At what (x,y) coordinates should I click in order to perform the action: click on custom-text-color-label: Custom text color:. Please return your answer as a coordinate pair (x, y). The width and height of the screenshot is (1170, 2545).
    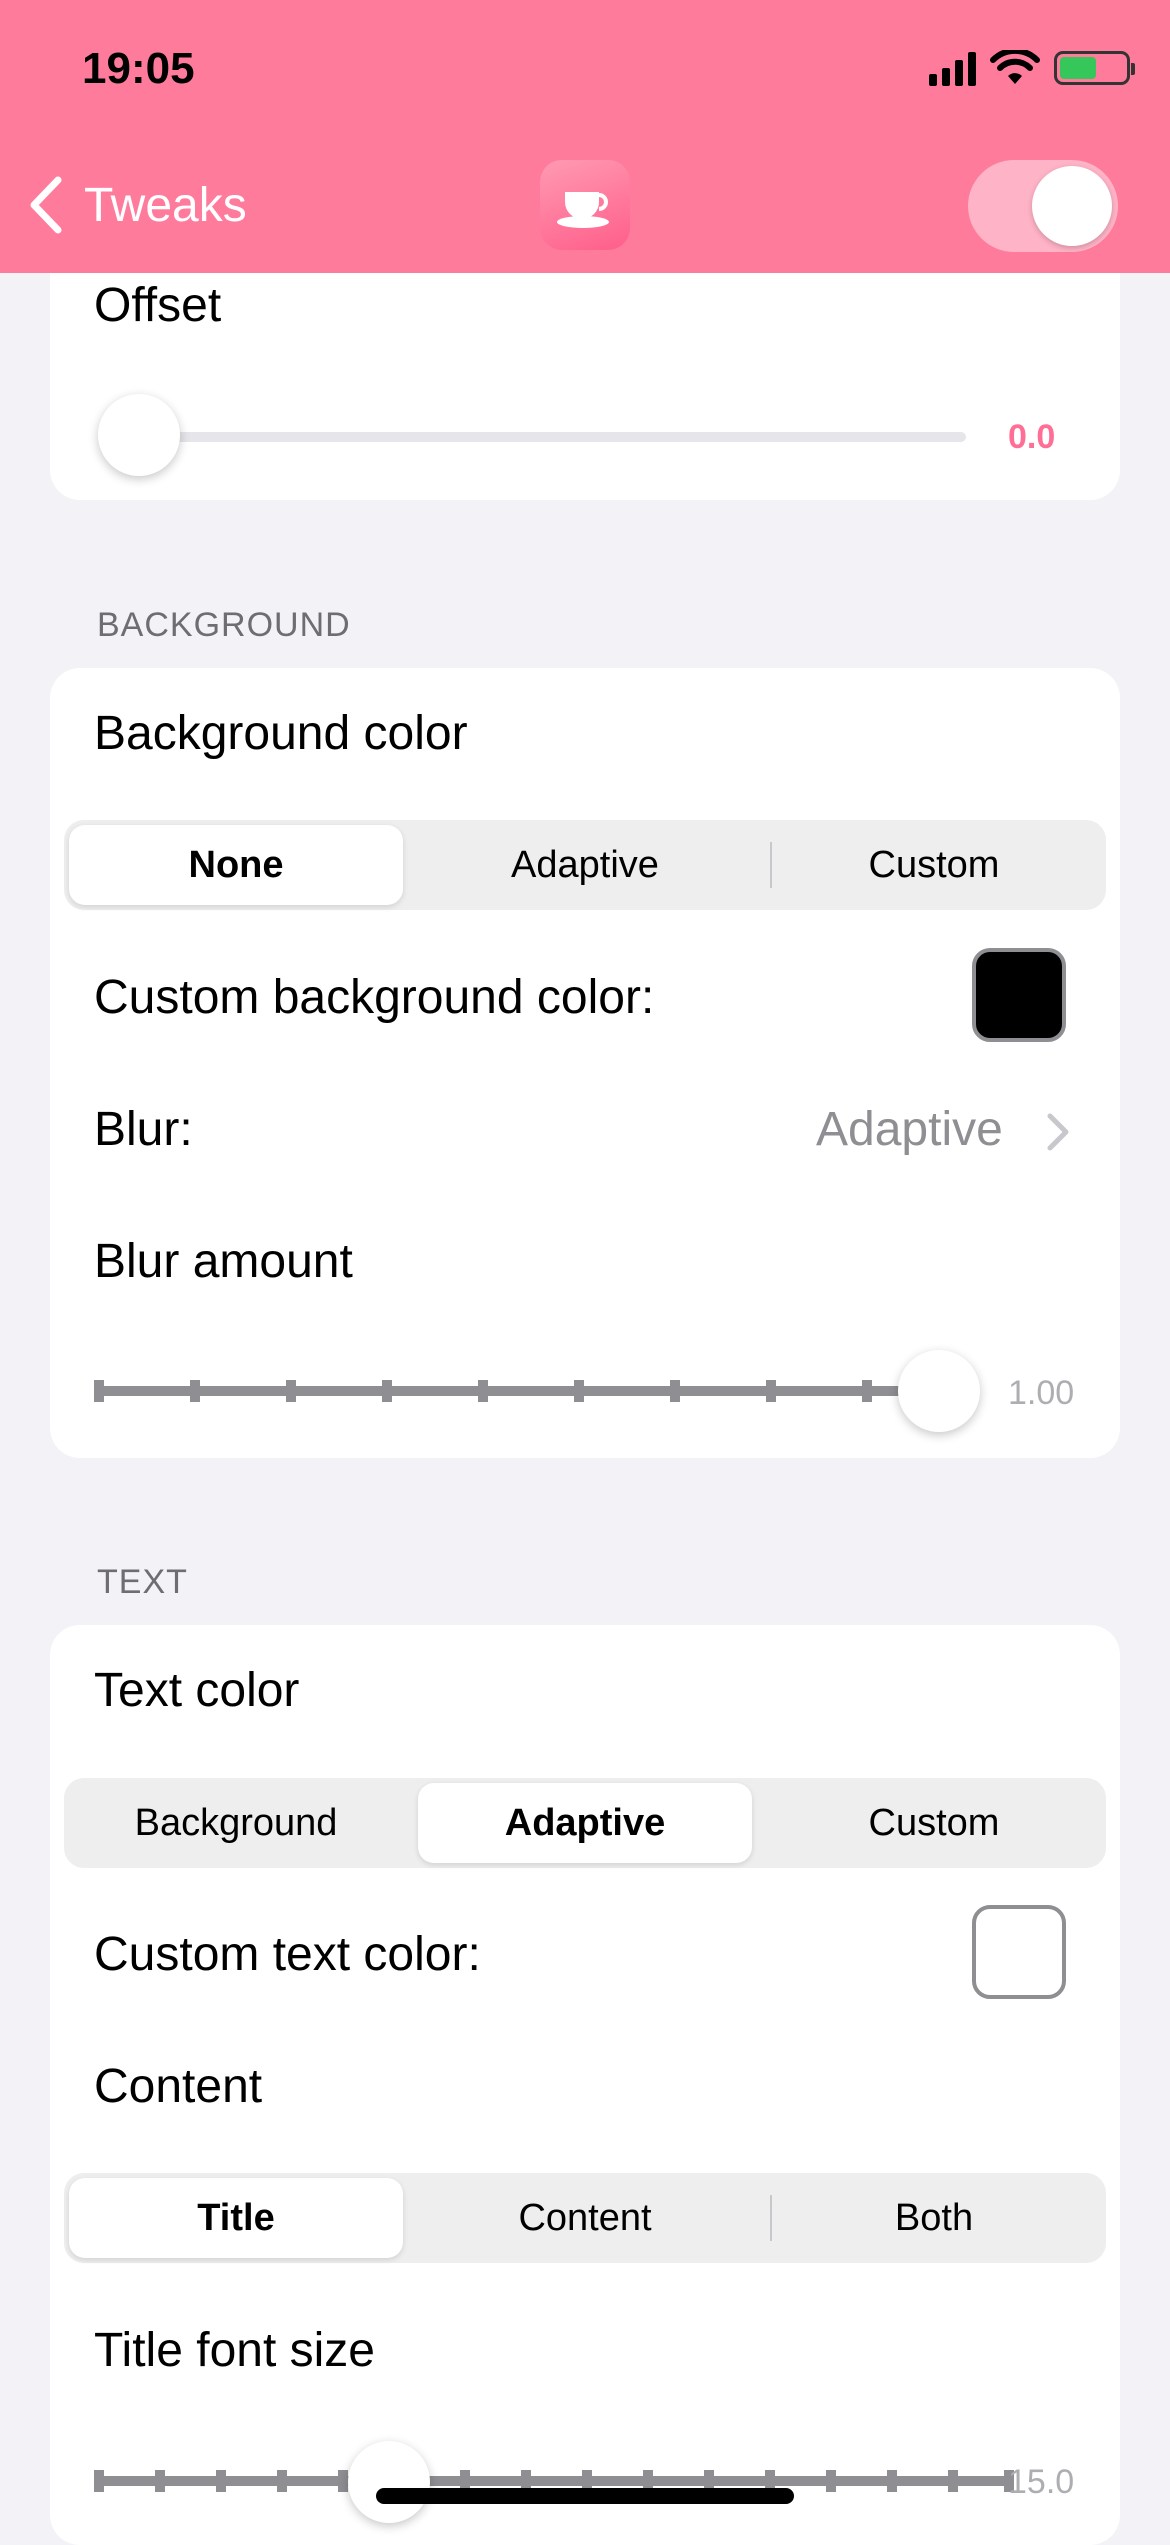
    Looking at the image, I should click on (287, 1954).